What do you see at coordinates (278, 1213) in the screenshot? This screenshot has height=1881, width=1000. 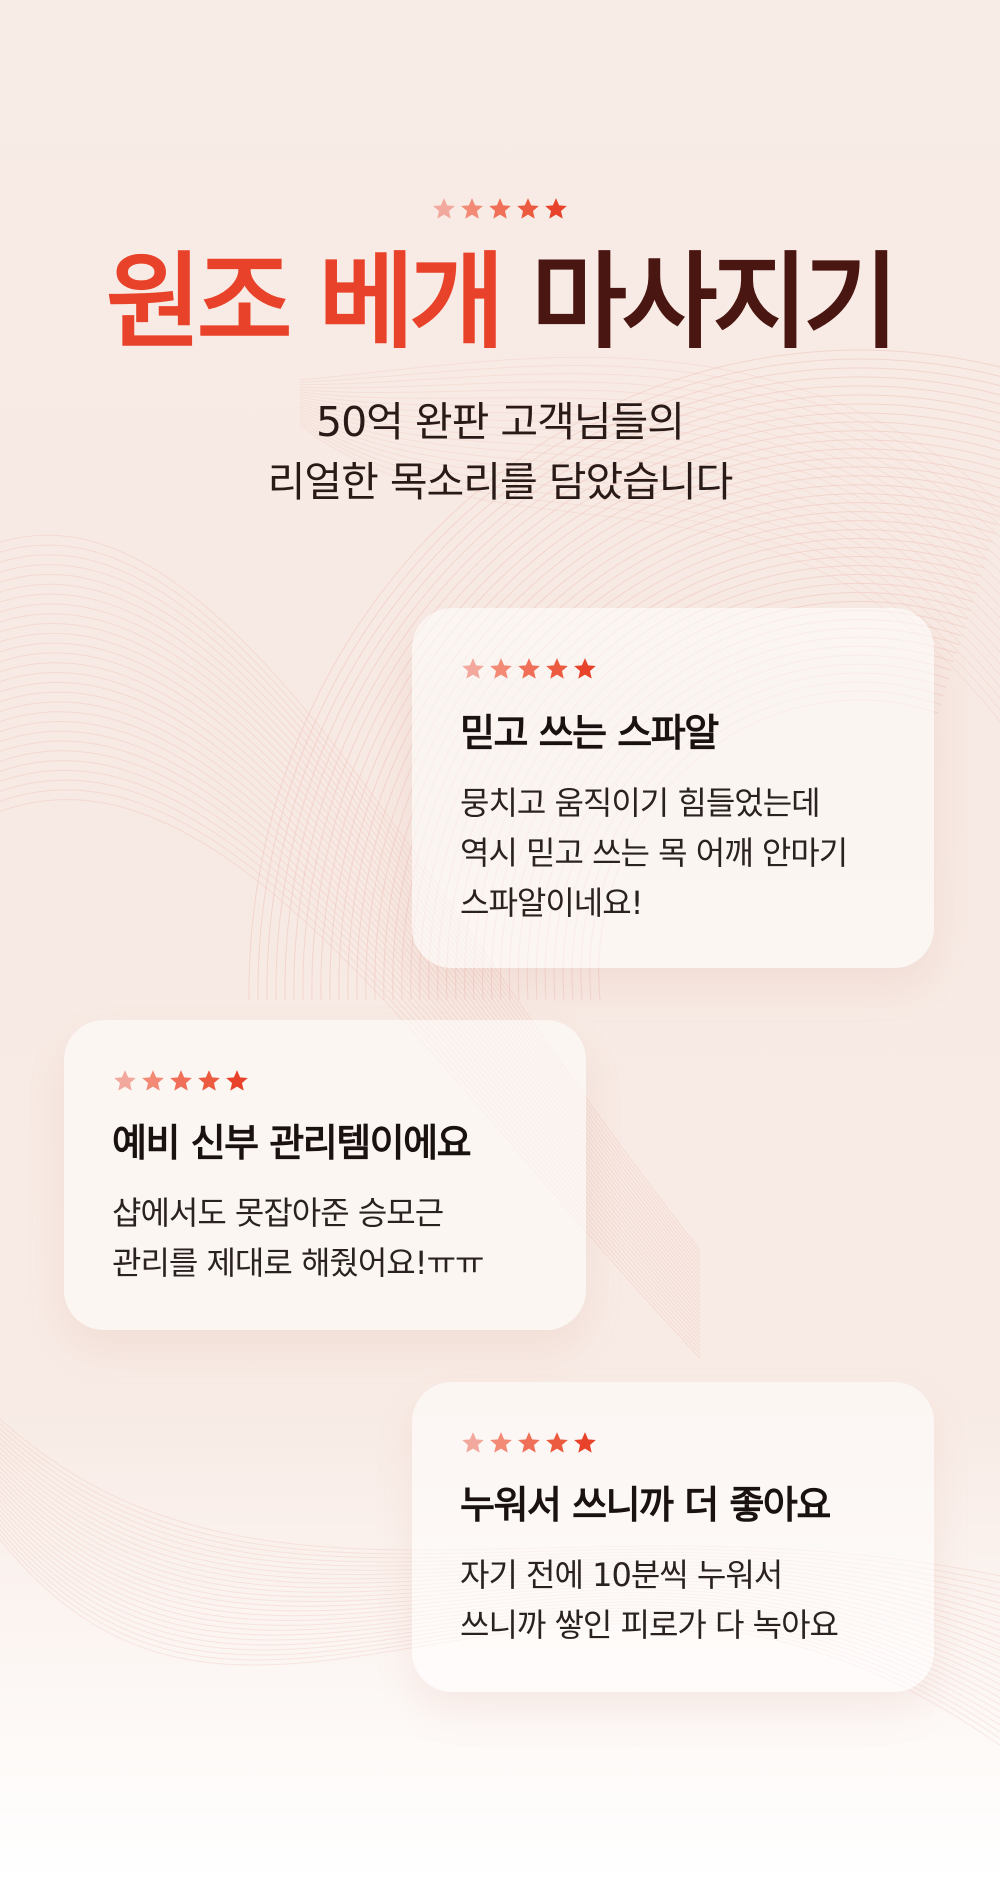 I see `review-text-line: 샵에서도 못잡아준 승모근` at bounding box center [278, 1213].